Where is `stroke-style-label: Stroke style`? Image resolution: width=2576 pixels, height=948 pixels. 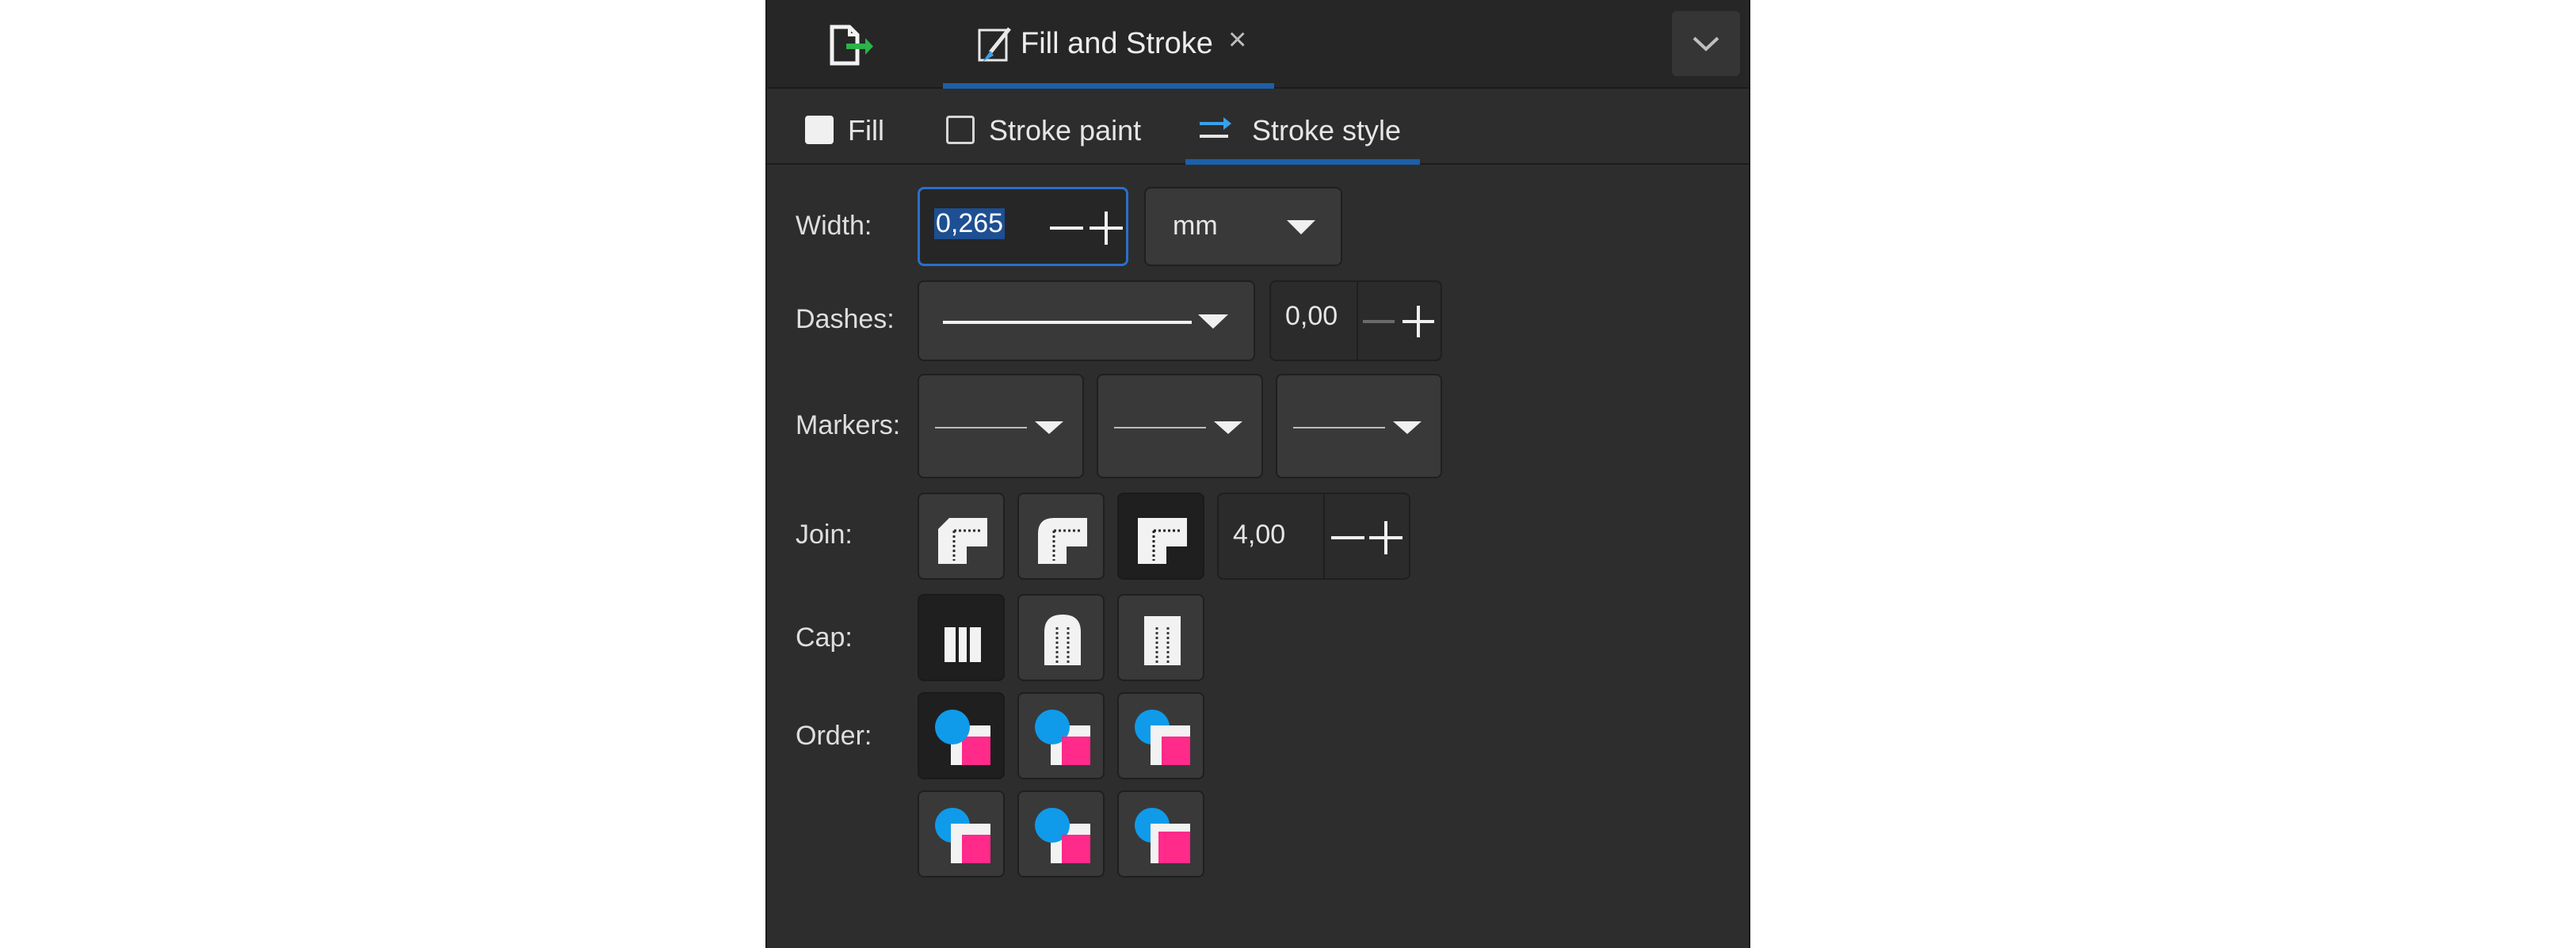
stroke-style-label: Stroke style is located at coordinates (1327, 130).